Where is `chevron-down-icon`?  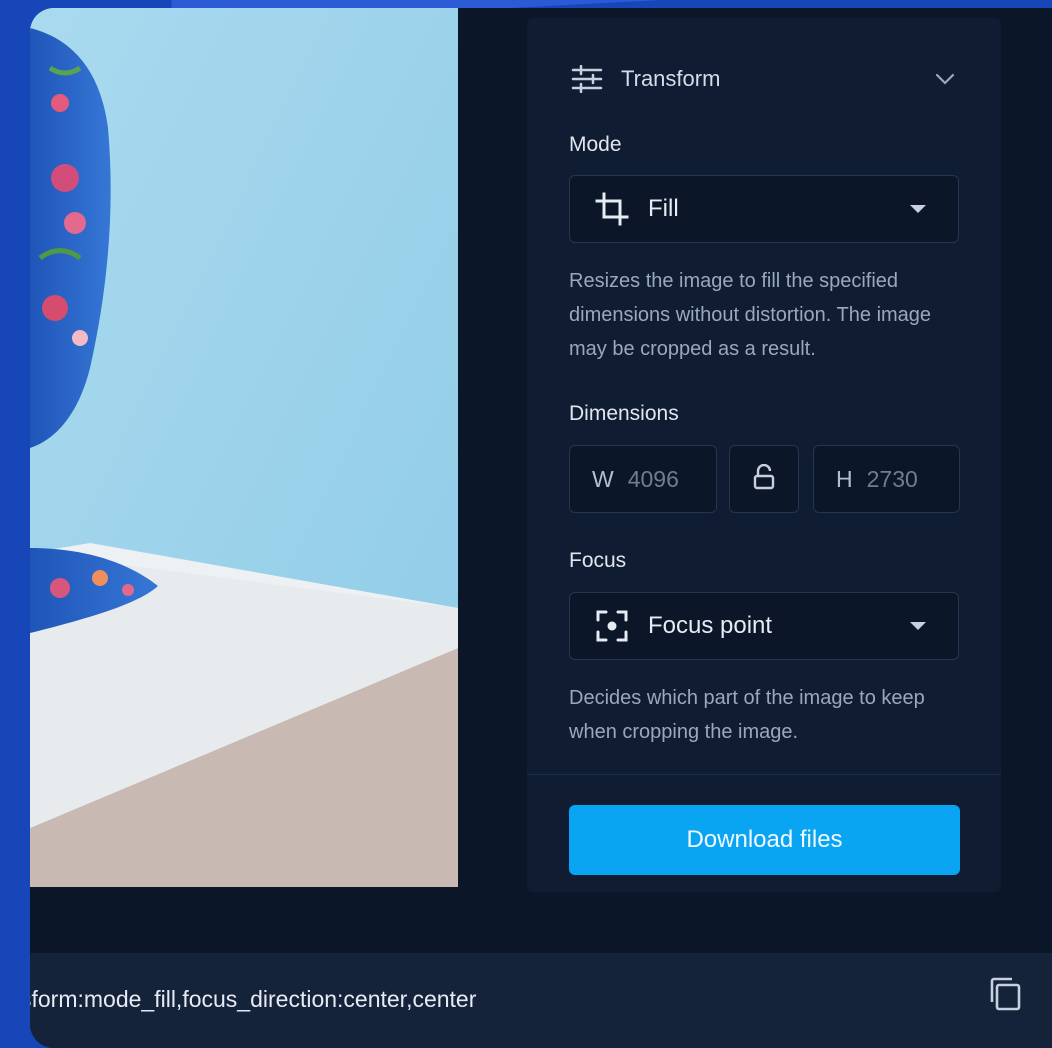 chevron-down-icon is located at coordinates (945, 79).